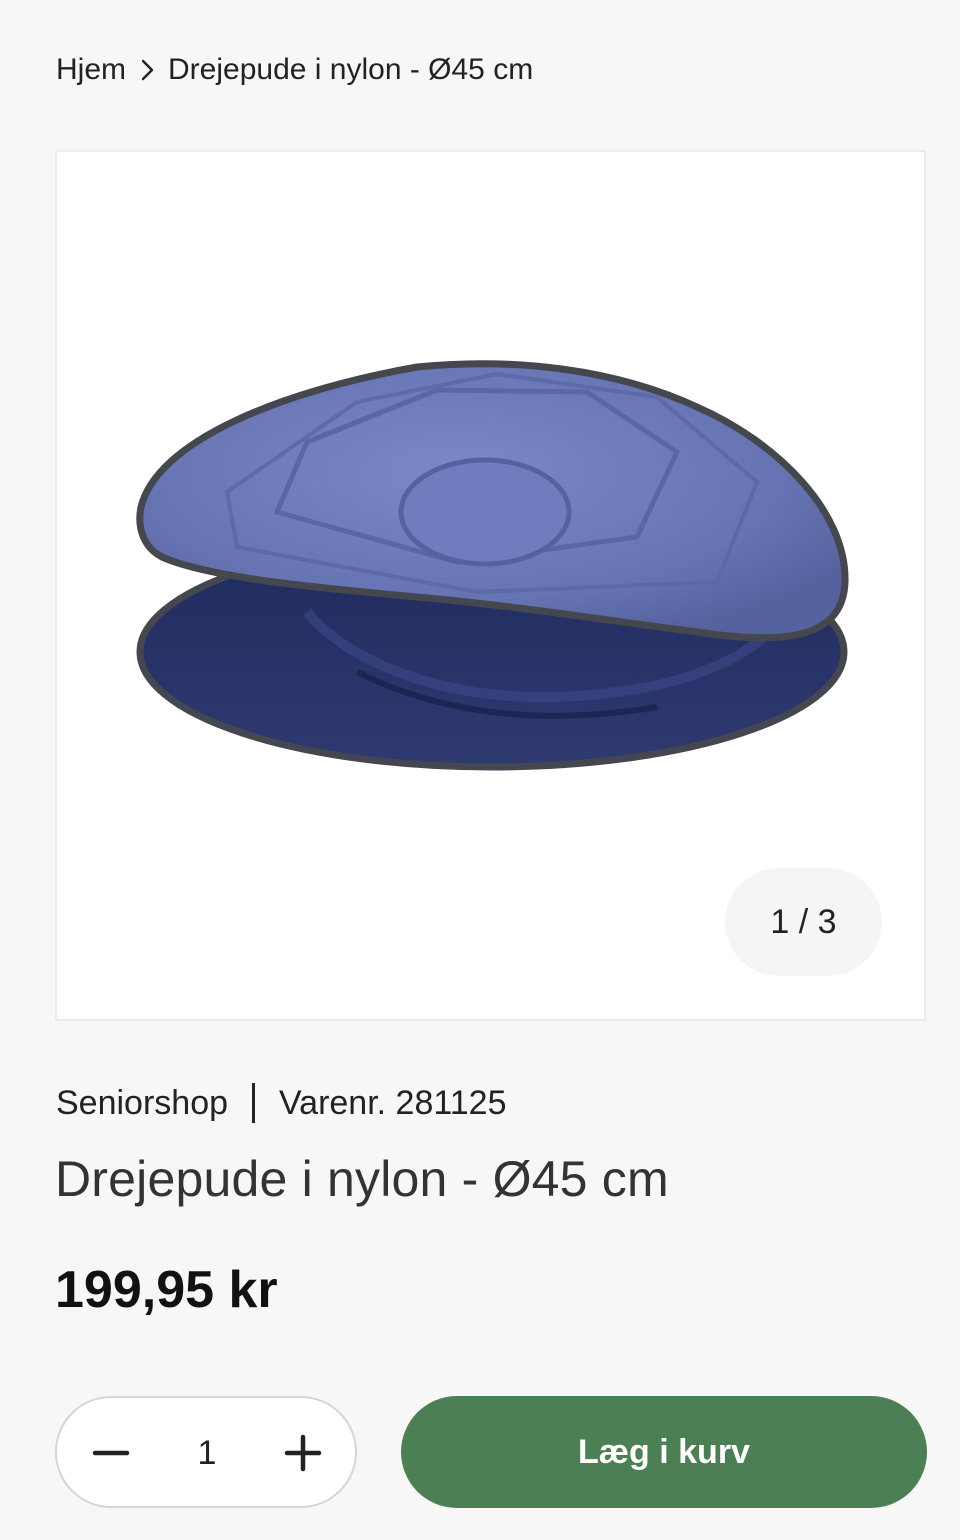  What do you see at coordinates (351, 69) in the screenshot?
I see `breadcrumb-current: Drejepude i nylon - Ø45 cm` at bounding box center [351, 69].